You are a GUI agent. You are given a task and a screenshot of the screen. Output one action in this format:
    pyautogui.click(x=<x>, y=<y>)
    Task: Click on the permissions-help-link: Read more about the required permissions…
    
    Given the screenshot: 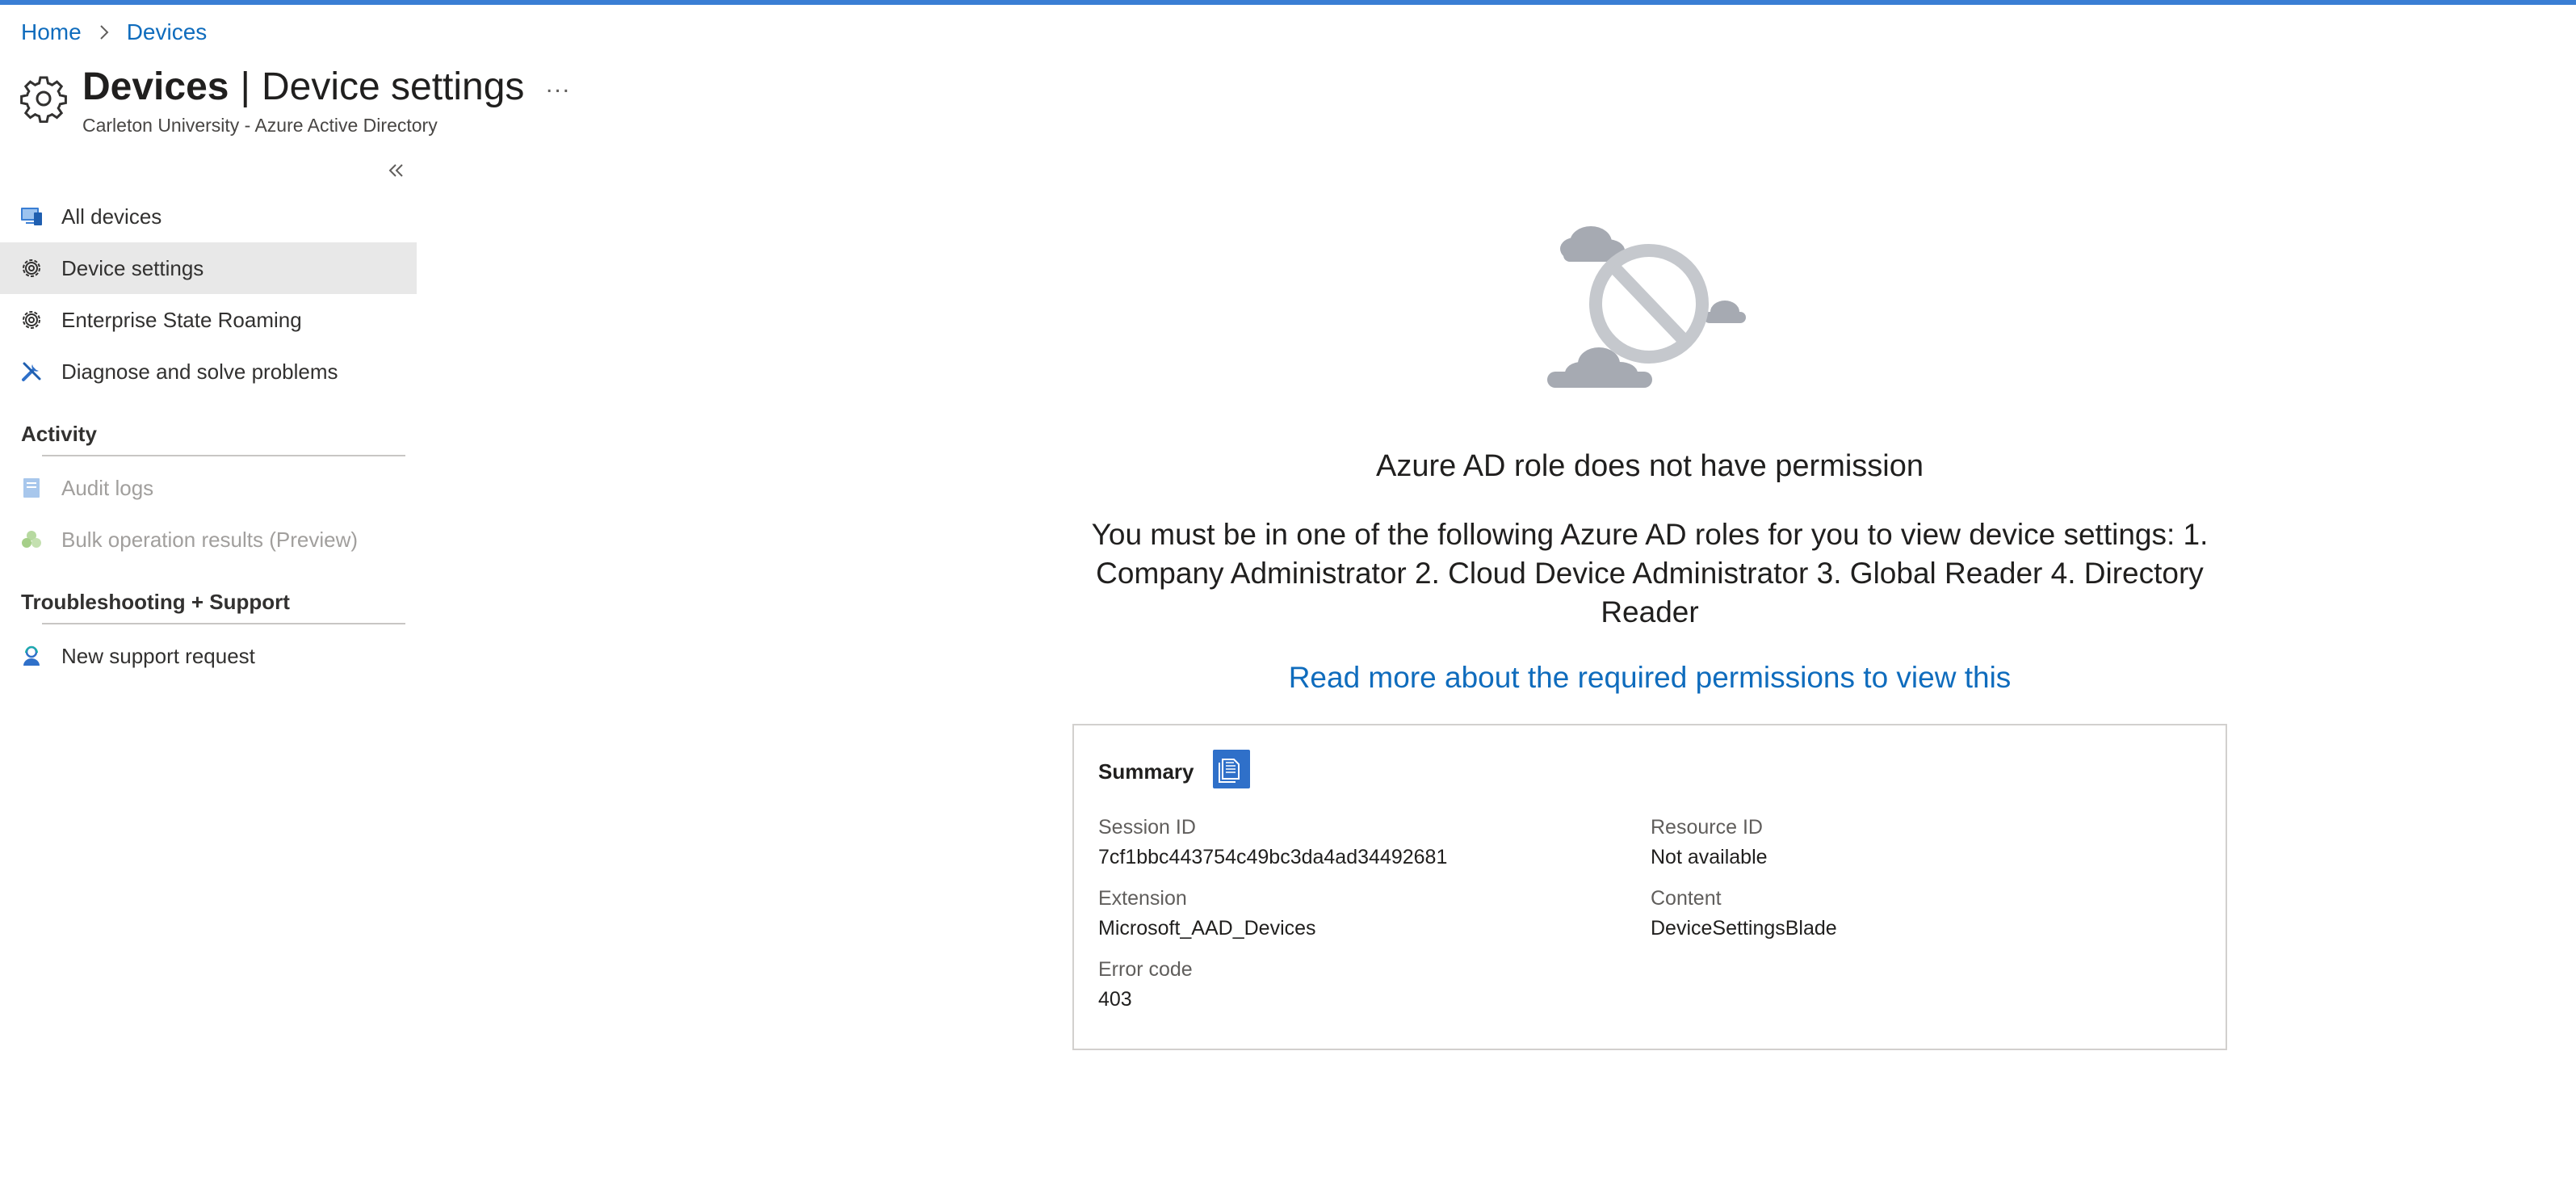 What is the action you would take?
    pyautogui.click(x=1649, y=678)
    